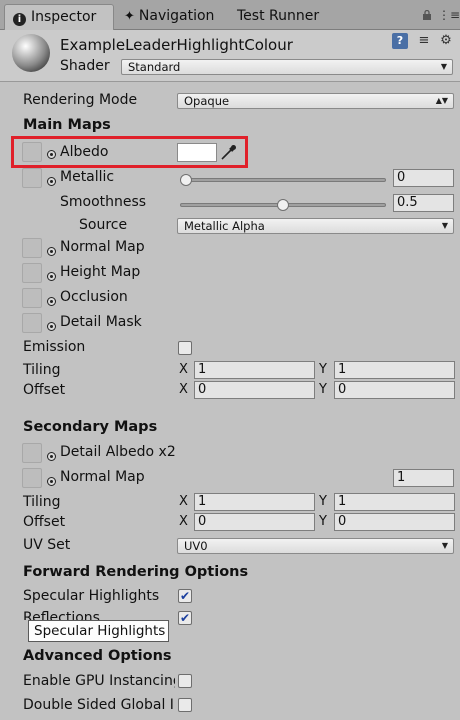 Image resolution: width=460 pixels, height=720 pixels. Describe the element at coordinates (183, 521) in the screenshot. I see `secondary-offset-x-axis-label: X` at that location.